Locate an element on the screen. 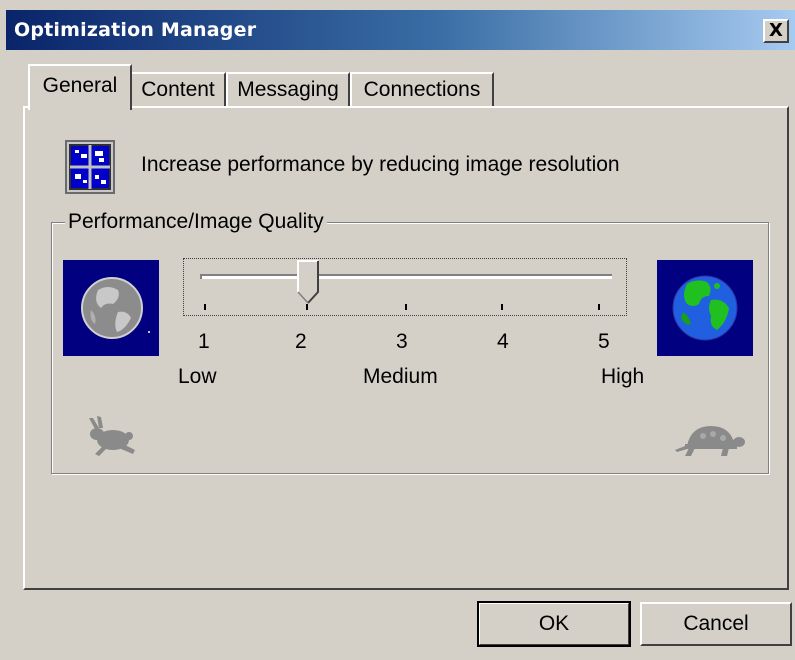  tab-content-label: Content is located at coordinates (178, 89).